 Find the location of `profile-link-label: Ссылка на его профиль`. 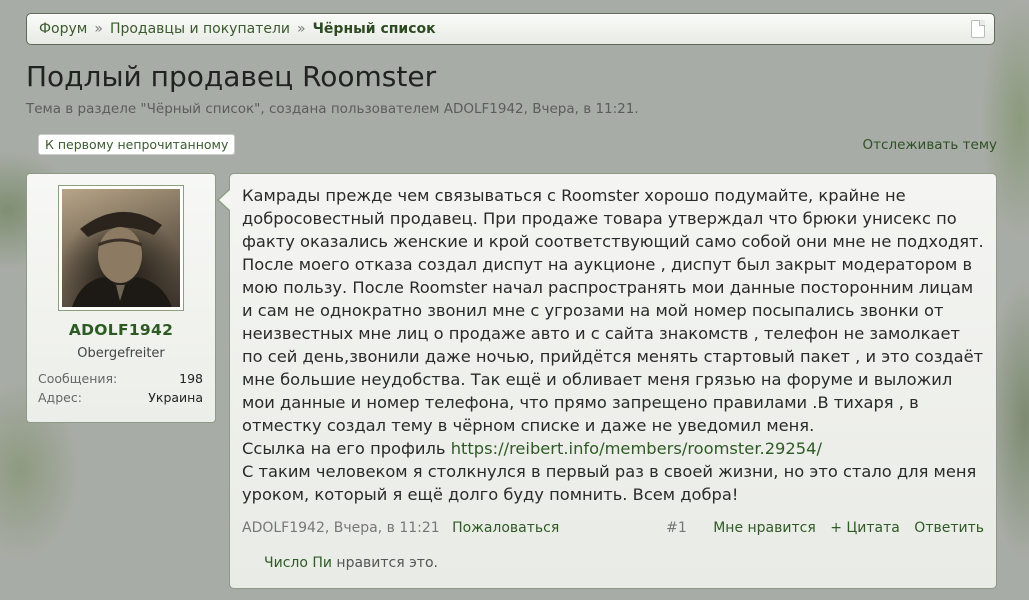

profile-link-label: Ссылка на его профиль is located at coordinates (346, 448).